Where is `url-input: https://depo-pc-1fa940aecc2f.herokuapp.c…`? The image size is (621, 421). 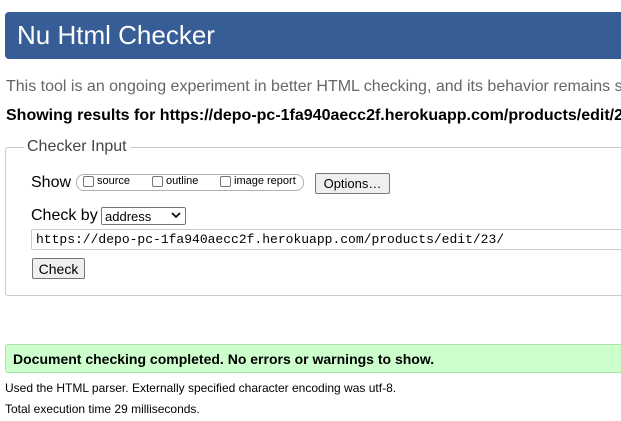
url-input: https://depo-pc-1fa940aecc2f.herokuapp.c… is located at coordinates (326, 239).